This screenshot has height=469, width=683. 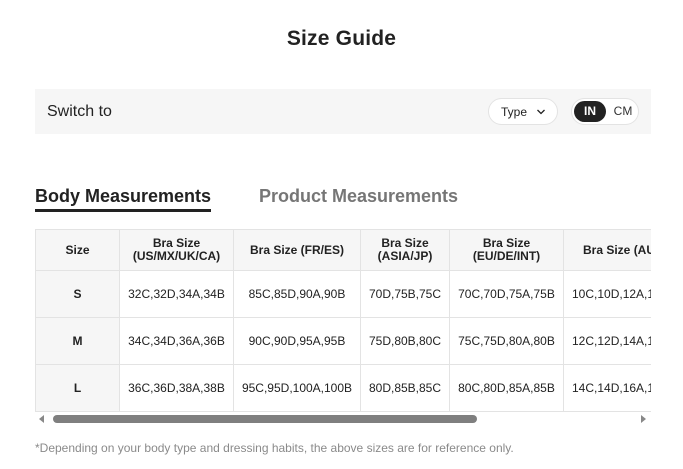 I want to click on switch-bar: Switch to Type IN CM, so click(x=343, y=111).